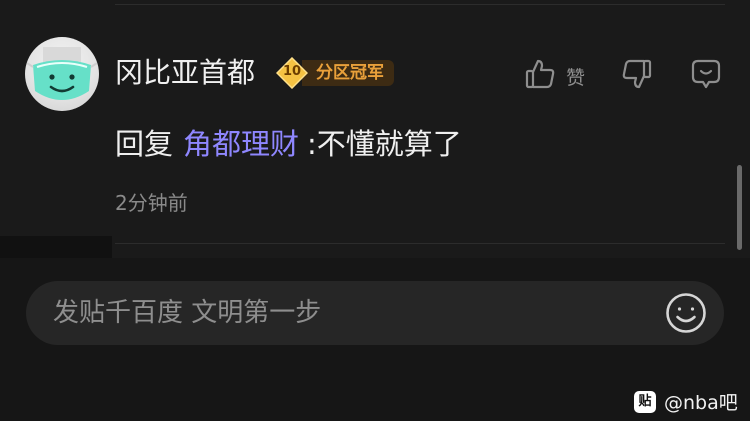 Image resolution: width=750 pixels, height=421 pixels. I want to click on reply-prefix: 回复, so click(144, 144).